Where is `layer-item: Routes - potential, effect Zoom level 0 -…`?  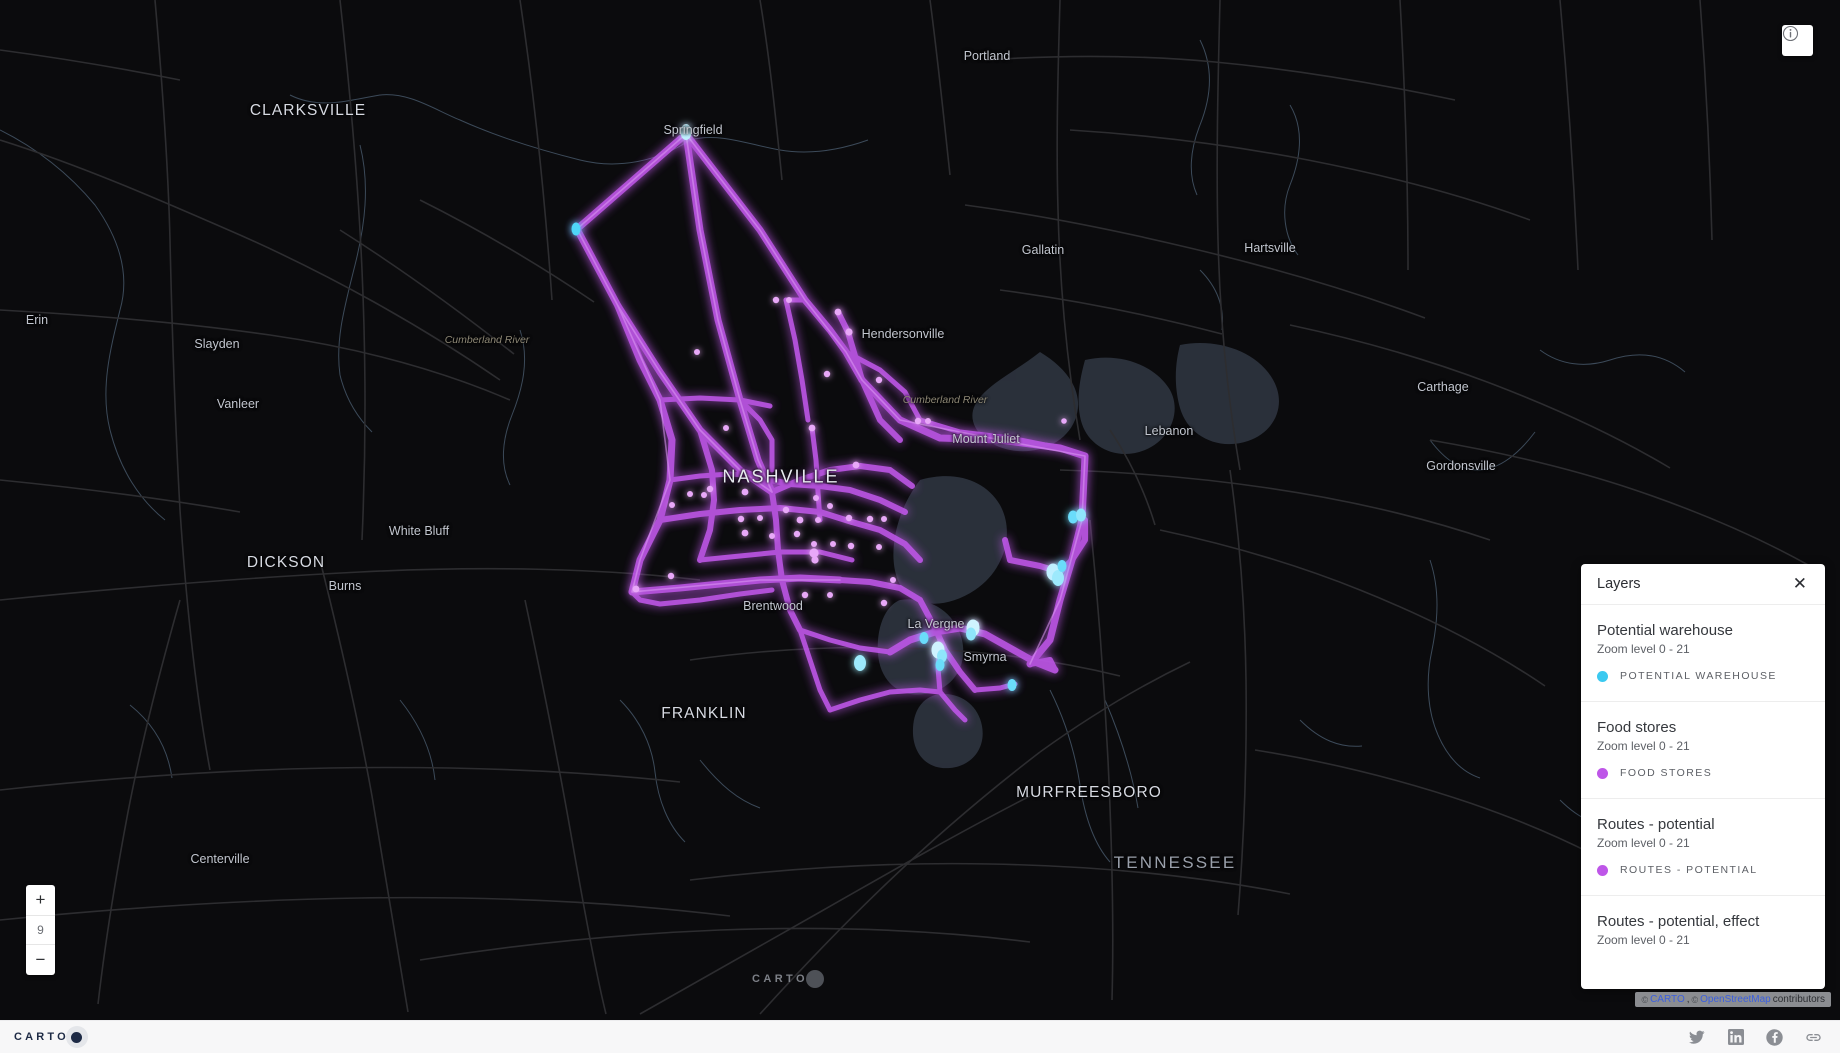 layer-item: Routes - potential, effect Zoom level 0 -… is located at coordinates (1703, 940).